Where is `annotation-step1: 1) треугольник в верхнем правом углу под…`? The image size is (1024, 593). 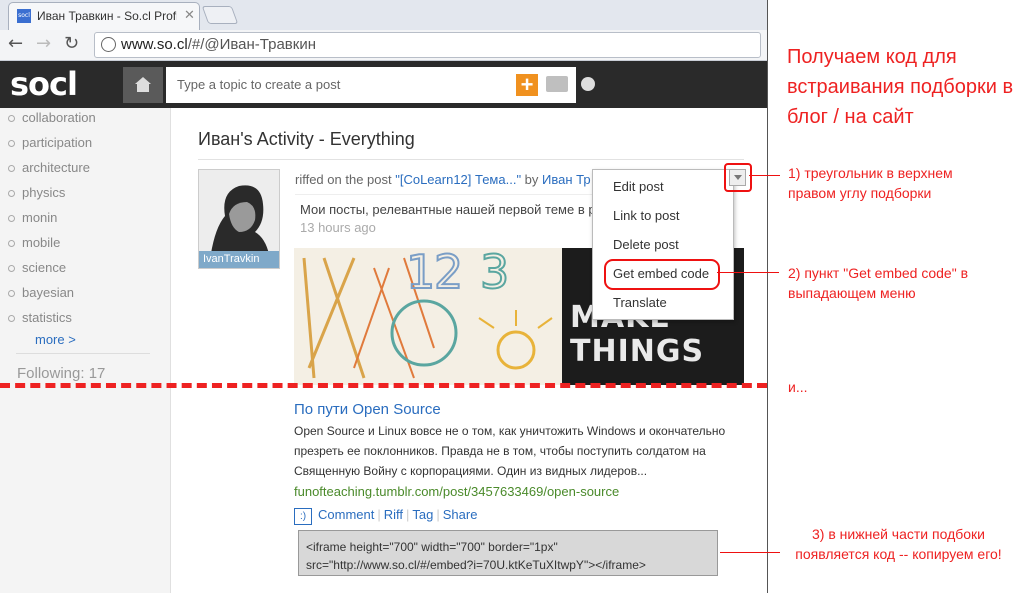 annotation-step1: 1) треугольник в верхнем правом углу под… is located at coordinates (870, 183).